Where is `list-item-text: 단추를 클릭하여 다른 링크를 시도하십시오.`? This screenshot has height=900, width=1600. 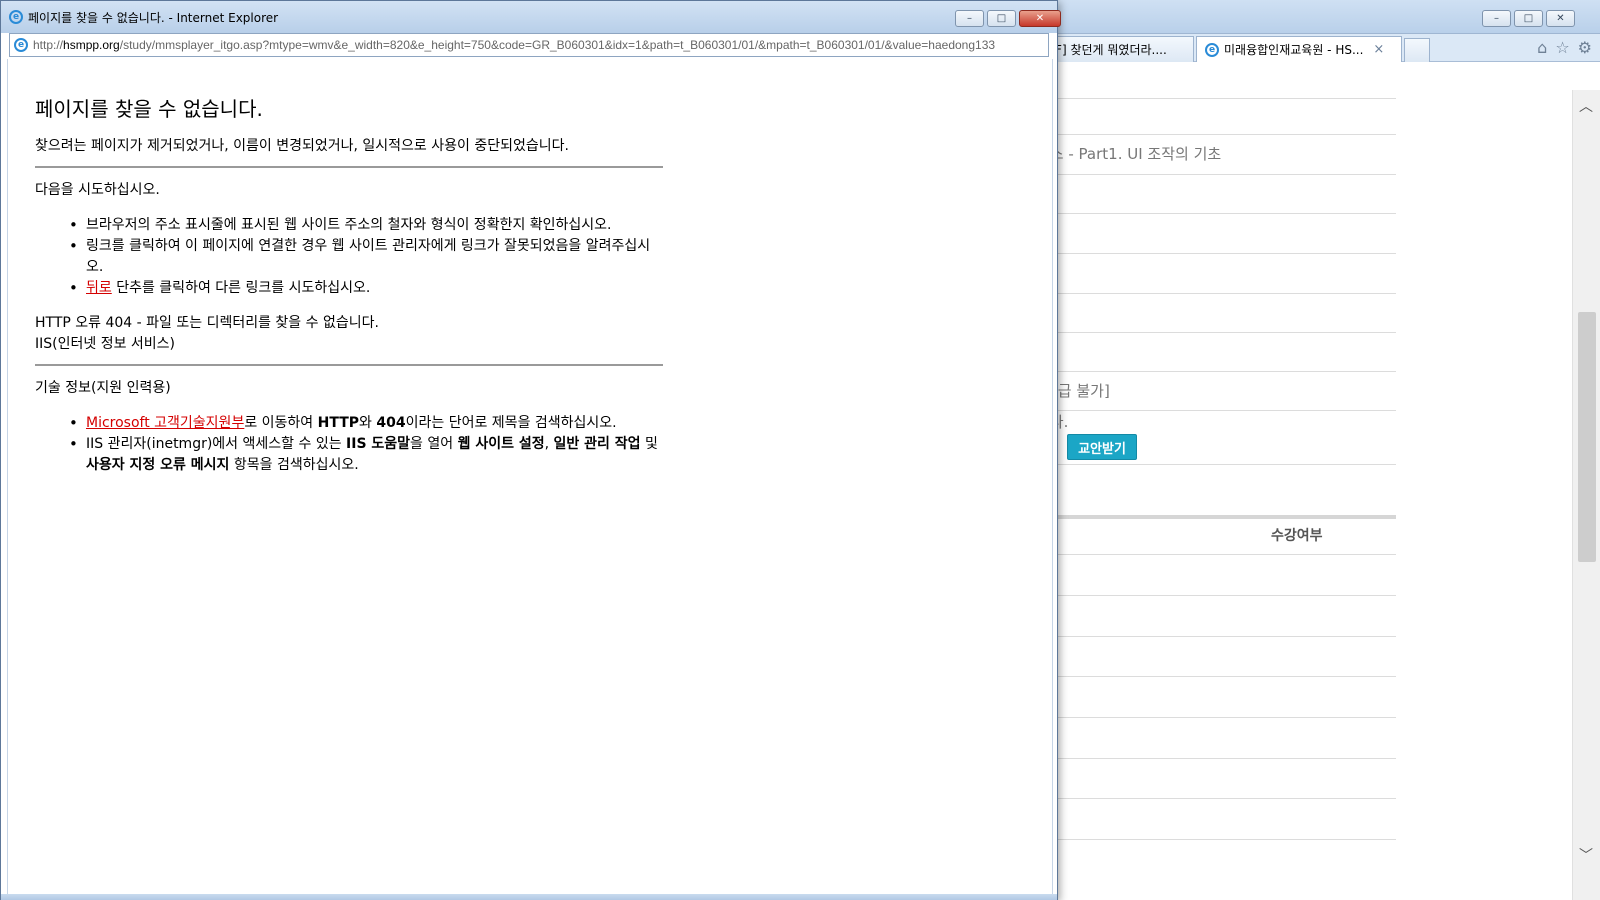
list-item-text: 단추를 클릭하여 다른 링크를 시도하십시오. is located at coordinates (241, 288).